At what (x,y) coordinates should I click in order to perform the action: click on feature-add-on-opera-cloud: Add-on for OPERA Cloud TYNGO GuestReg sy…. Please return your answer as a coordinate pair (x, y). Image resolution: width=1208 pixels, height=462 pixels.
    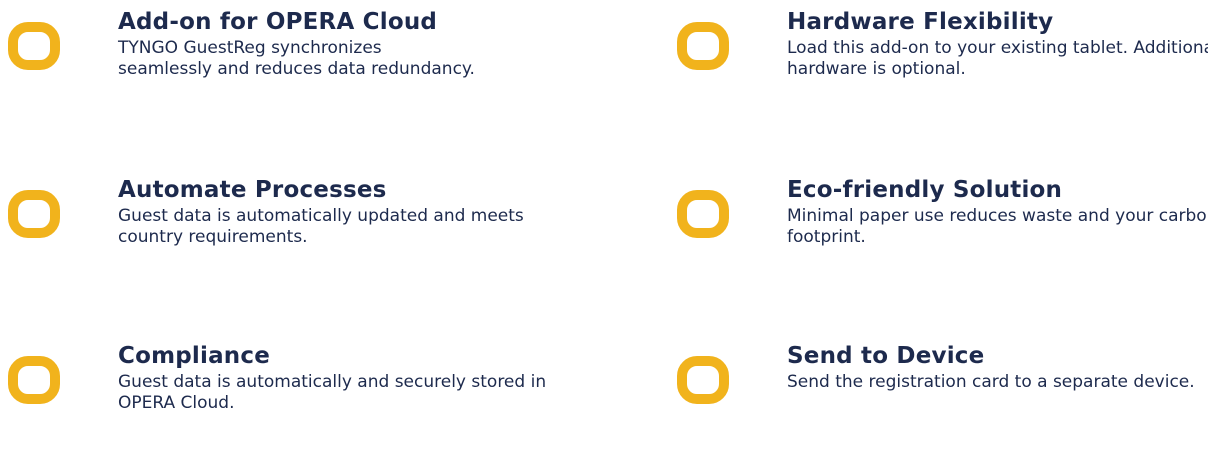
    Looking at the image, I should click on (268, 68).